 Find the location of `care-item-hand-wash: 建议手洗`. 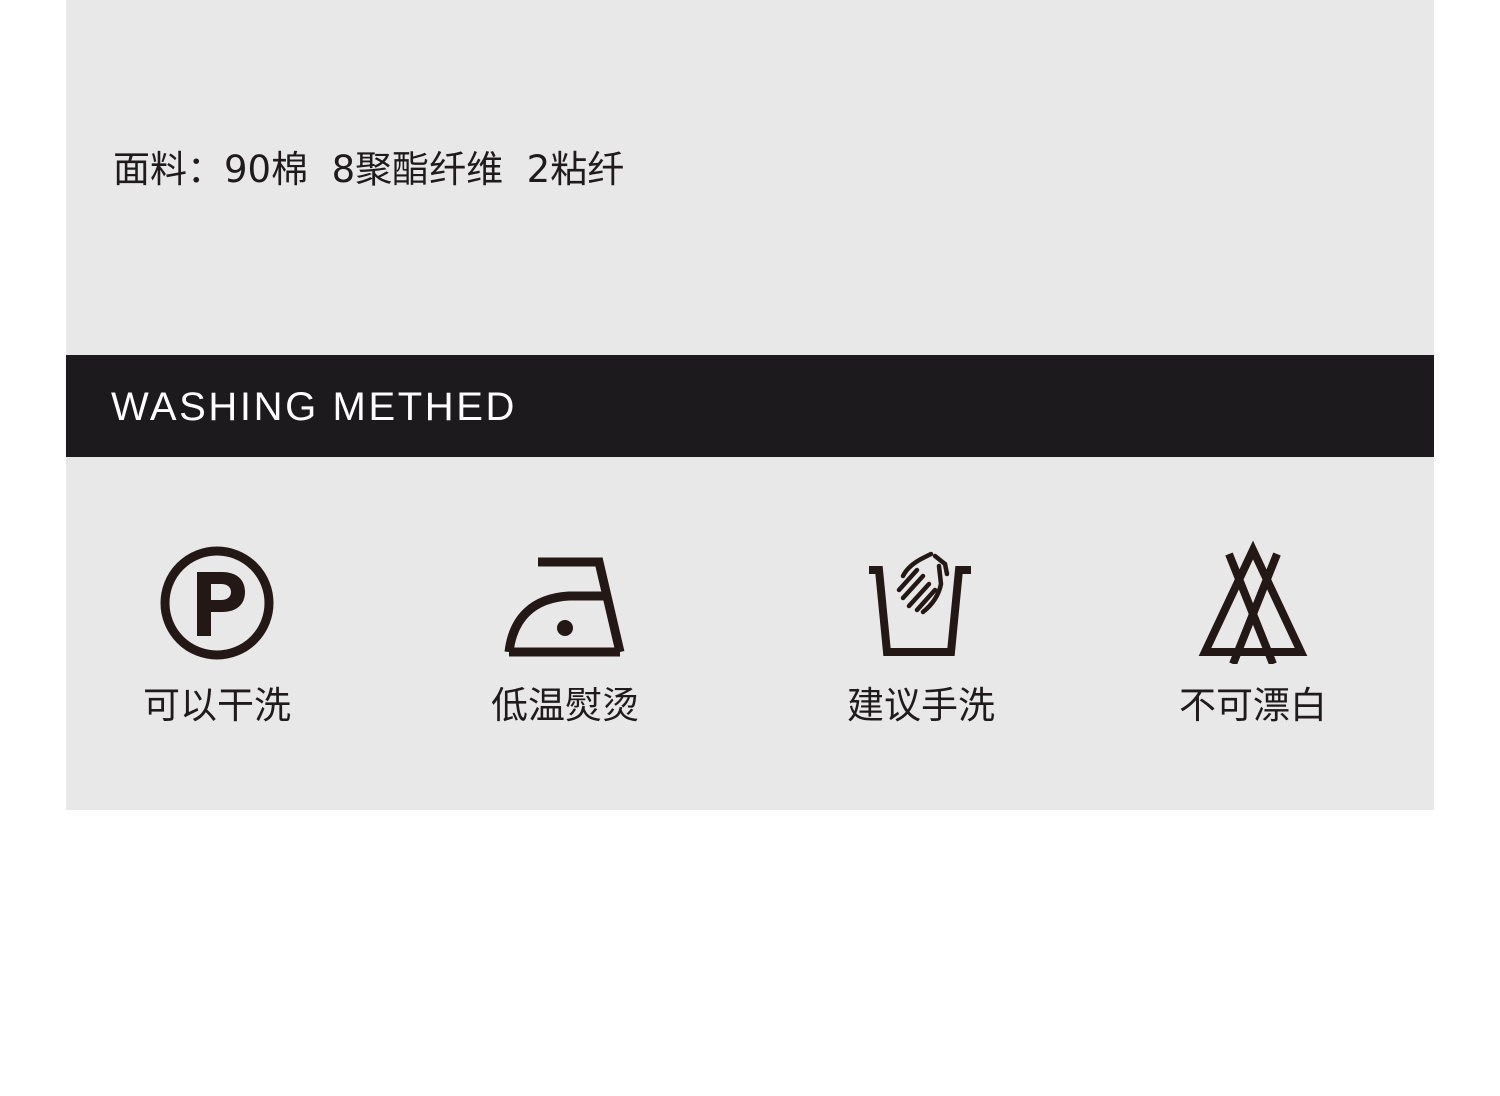

care-item-hand-wash: 建议手洗 is located at coordinates (921, 640).